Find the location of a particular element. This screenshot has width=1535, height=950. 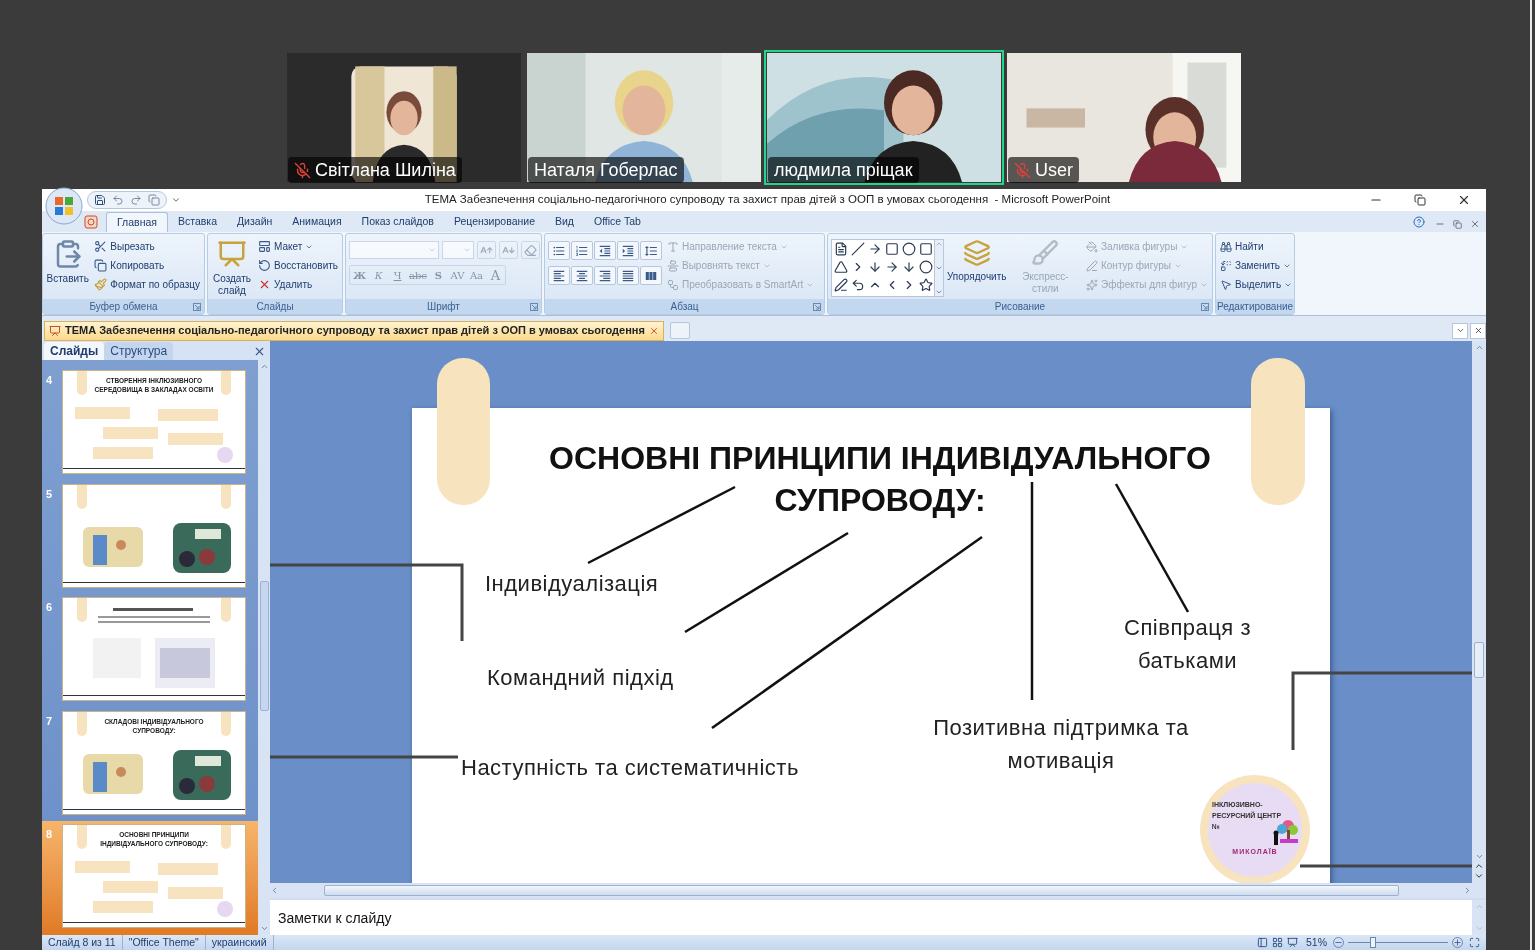

participant-name: людмила пріщак is located at coordinates (843, 170).